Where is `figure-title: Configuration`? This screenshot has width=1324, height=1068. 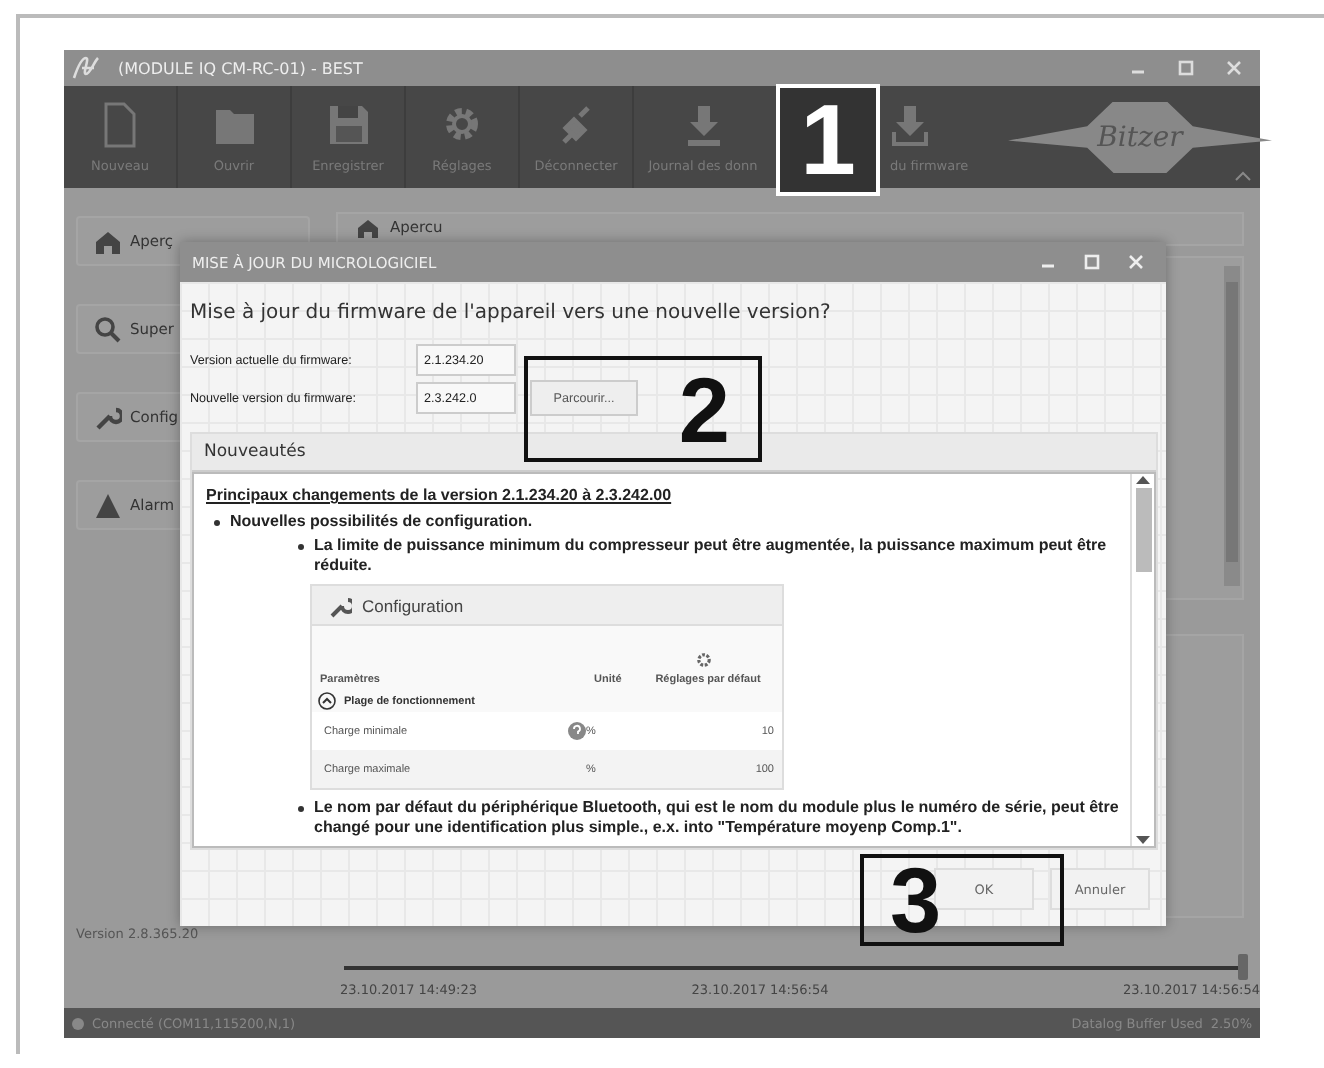 figure-title: Configuration is located at coordinates (413, 605).